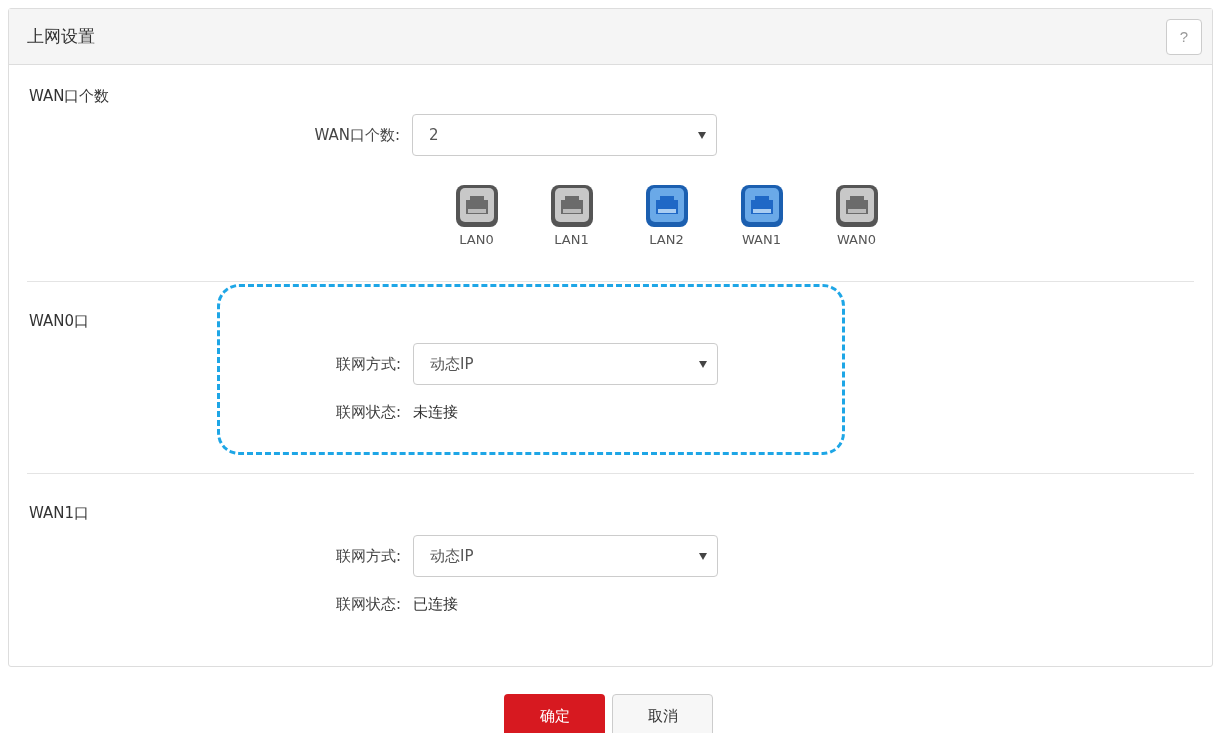 The width and height of the screenshot is (1223, 733). I want to click on port-label: LAN0, so click(476, 239).